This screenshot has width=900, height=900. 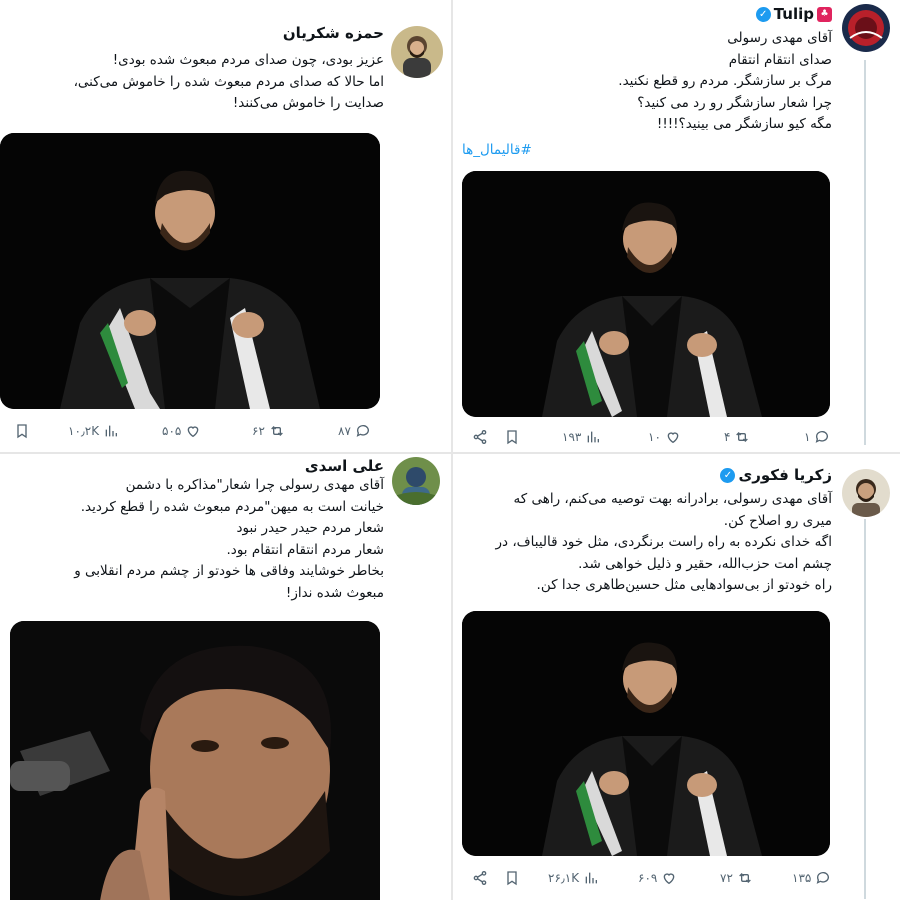 What do you see at coordinates (572, 437) in the screenshot?
I see `views-count: ۱۹۳` at bounding box center [572, 437].